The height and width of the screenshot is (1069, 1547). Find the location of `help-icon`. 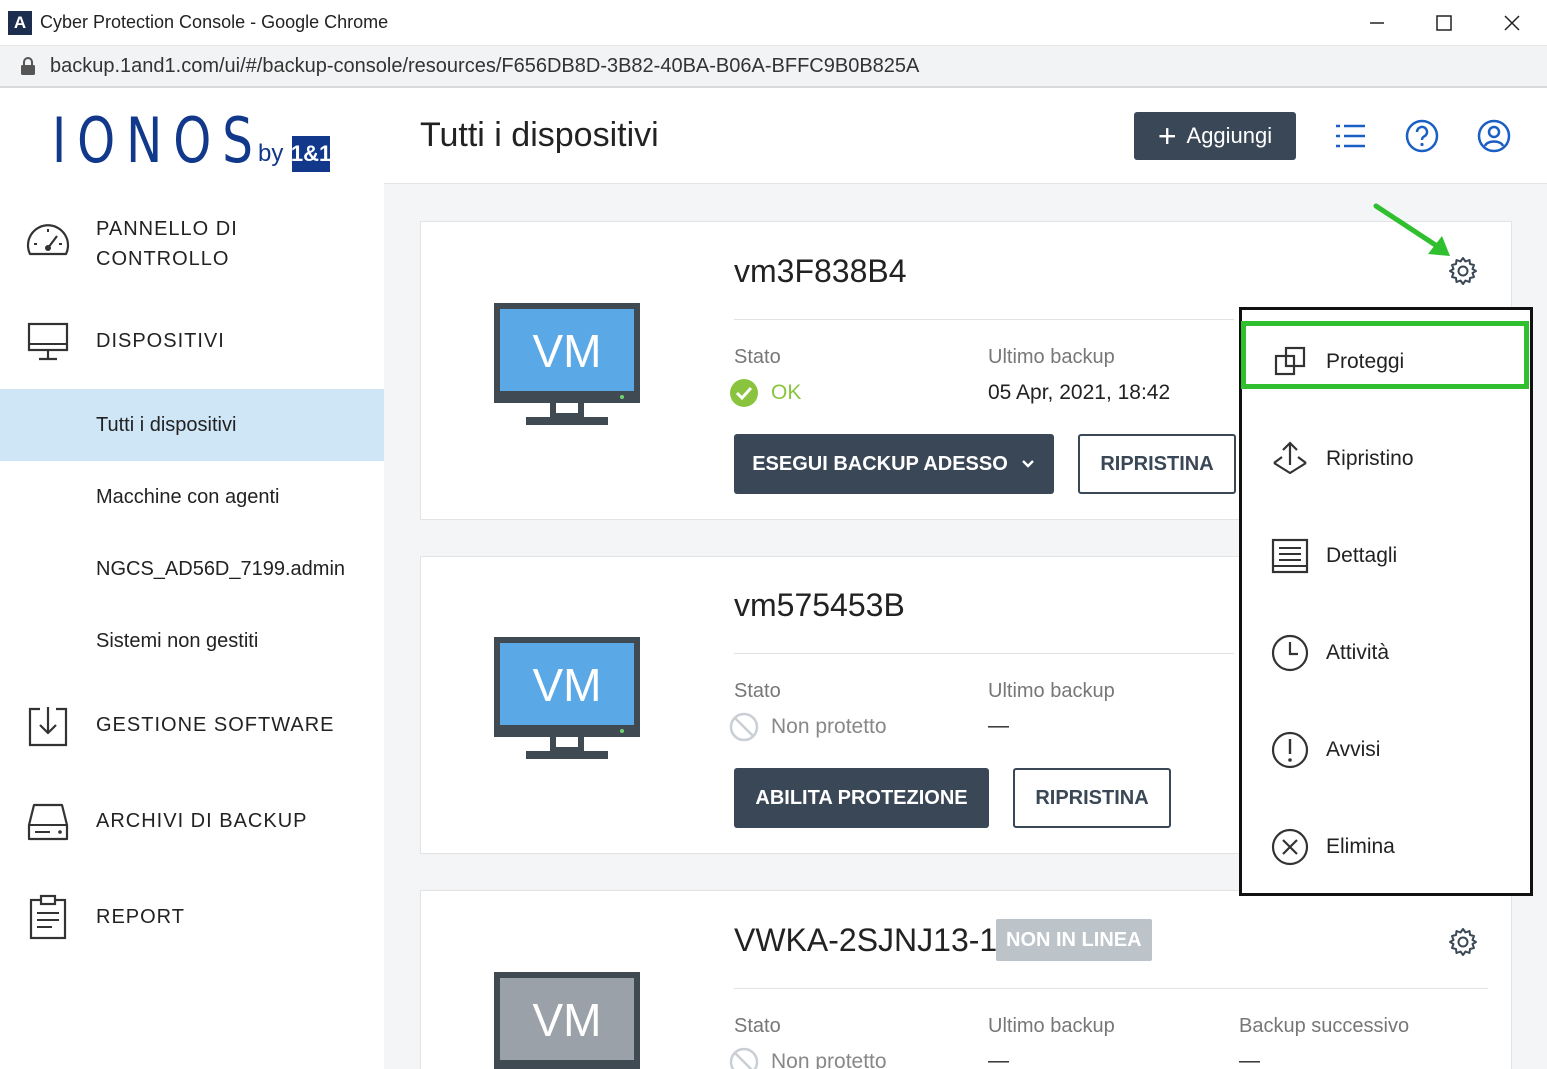

help-icon is located at coordinates (1422, 136).